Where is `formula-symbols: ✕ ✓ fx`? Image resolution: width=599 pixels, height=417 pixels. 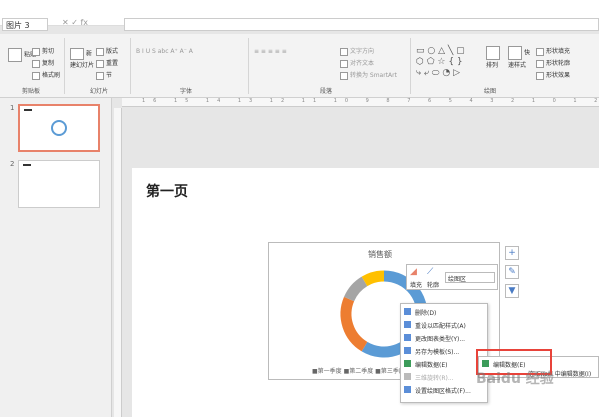
formula-symbols: ✕ ✓ fx is located at coordinates (92, 24).